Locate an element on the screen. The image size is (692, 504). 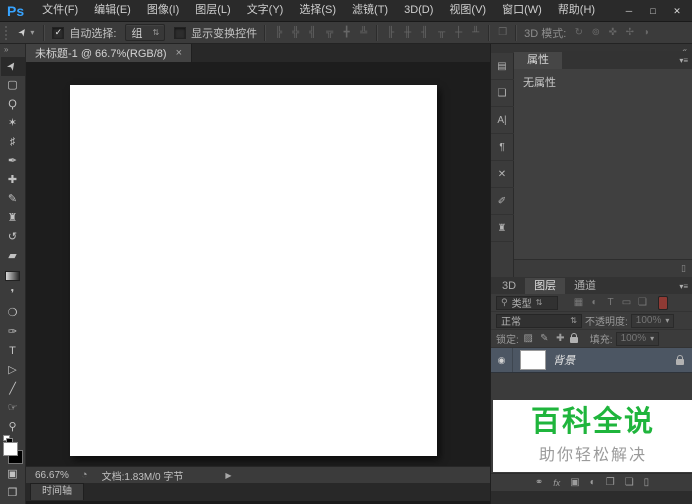
maximize-button: □ is located at coordinates (653, 11).